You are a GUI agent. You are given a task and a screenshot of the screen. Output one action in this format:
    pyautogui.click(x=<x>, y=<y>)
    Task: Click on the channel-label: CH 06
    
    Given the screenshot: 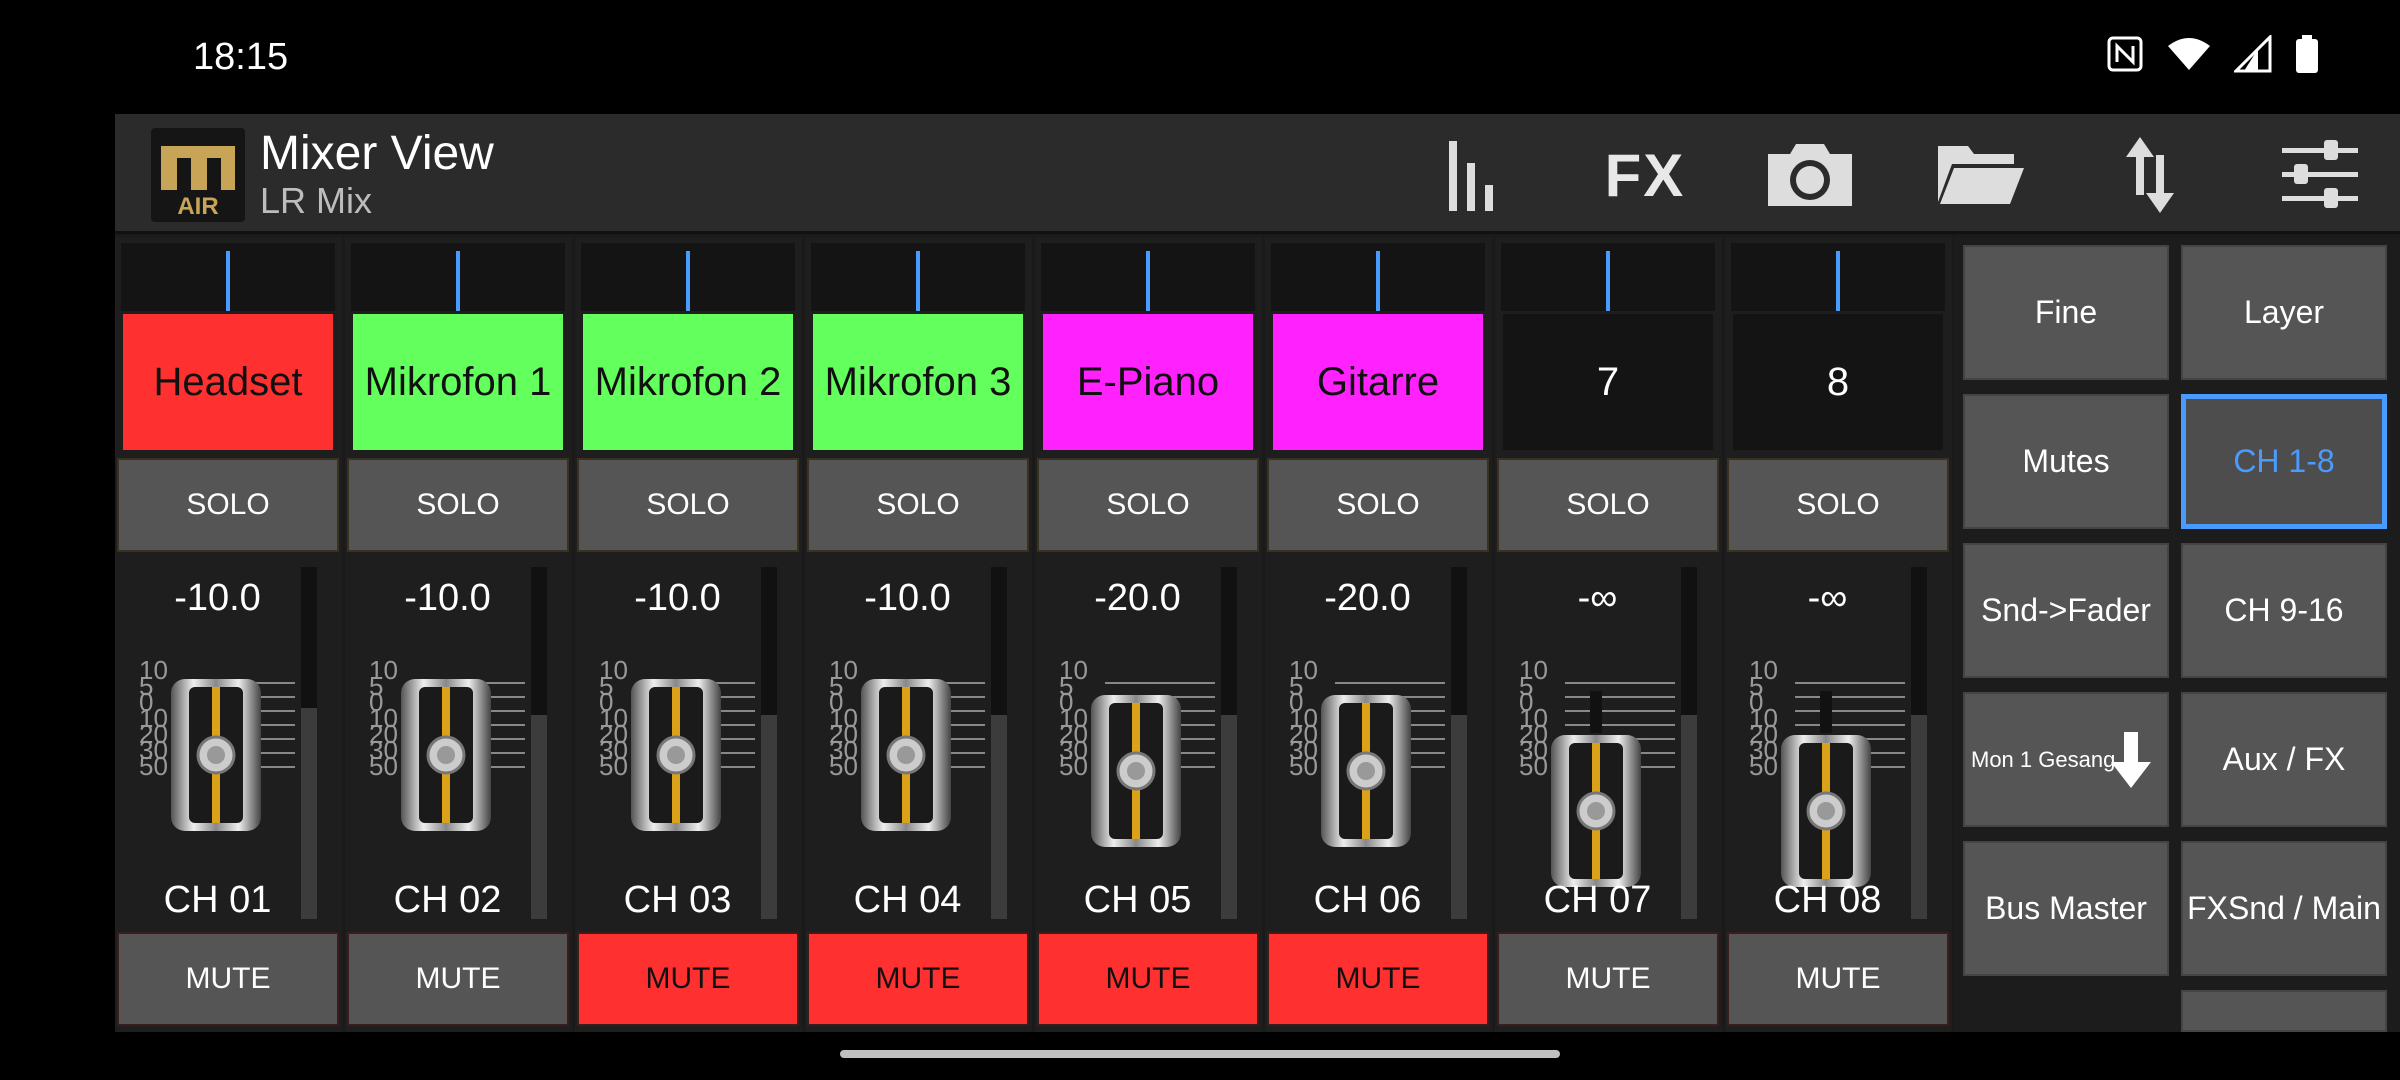 What is the action you would take?
    pyautogui.click(x=1367, y=900)
    